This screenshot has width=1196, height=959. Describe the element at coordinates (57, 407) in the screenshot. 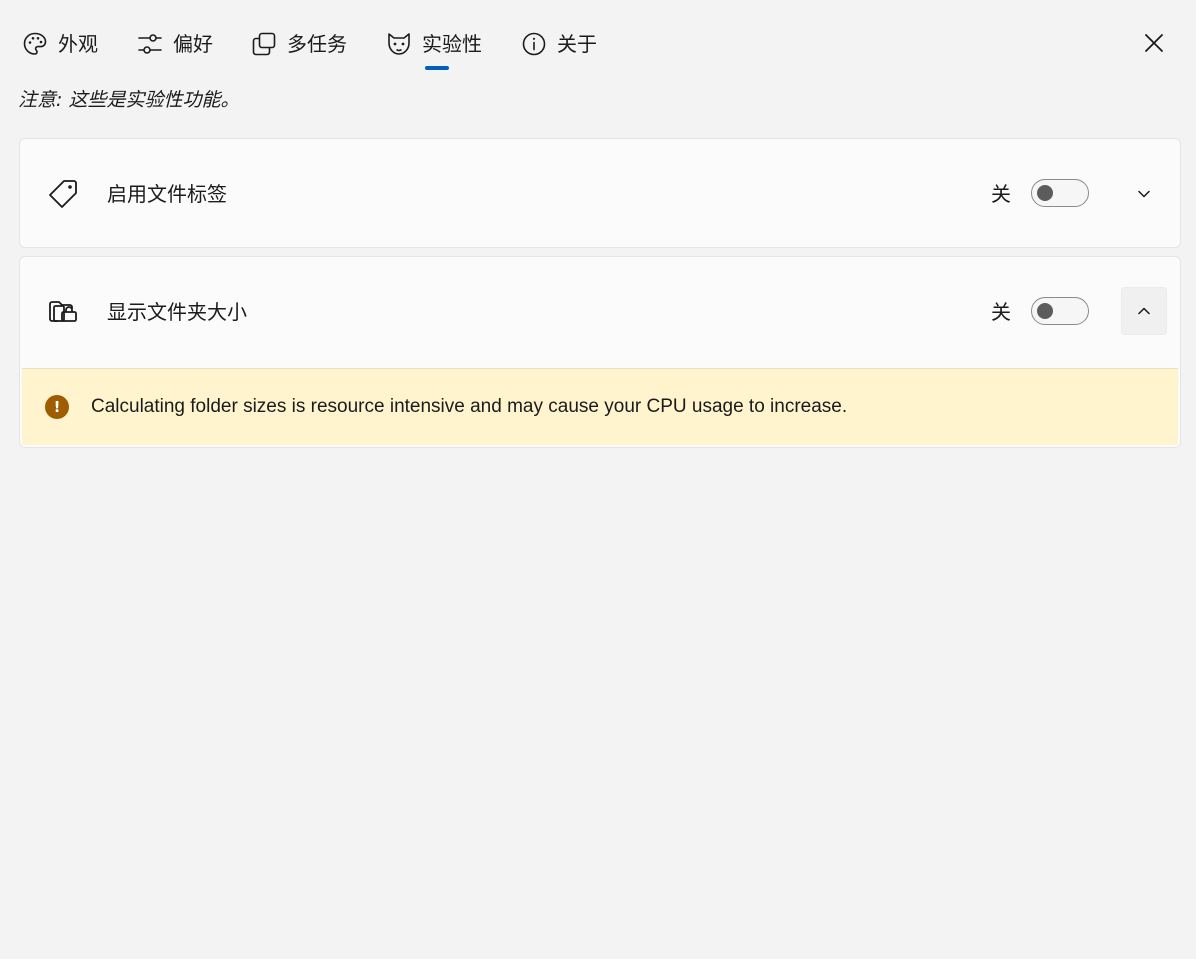

I see `warning-icon: !` at that location.